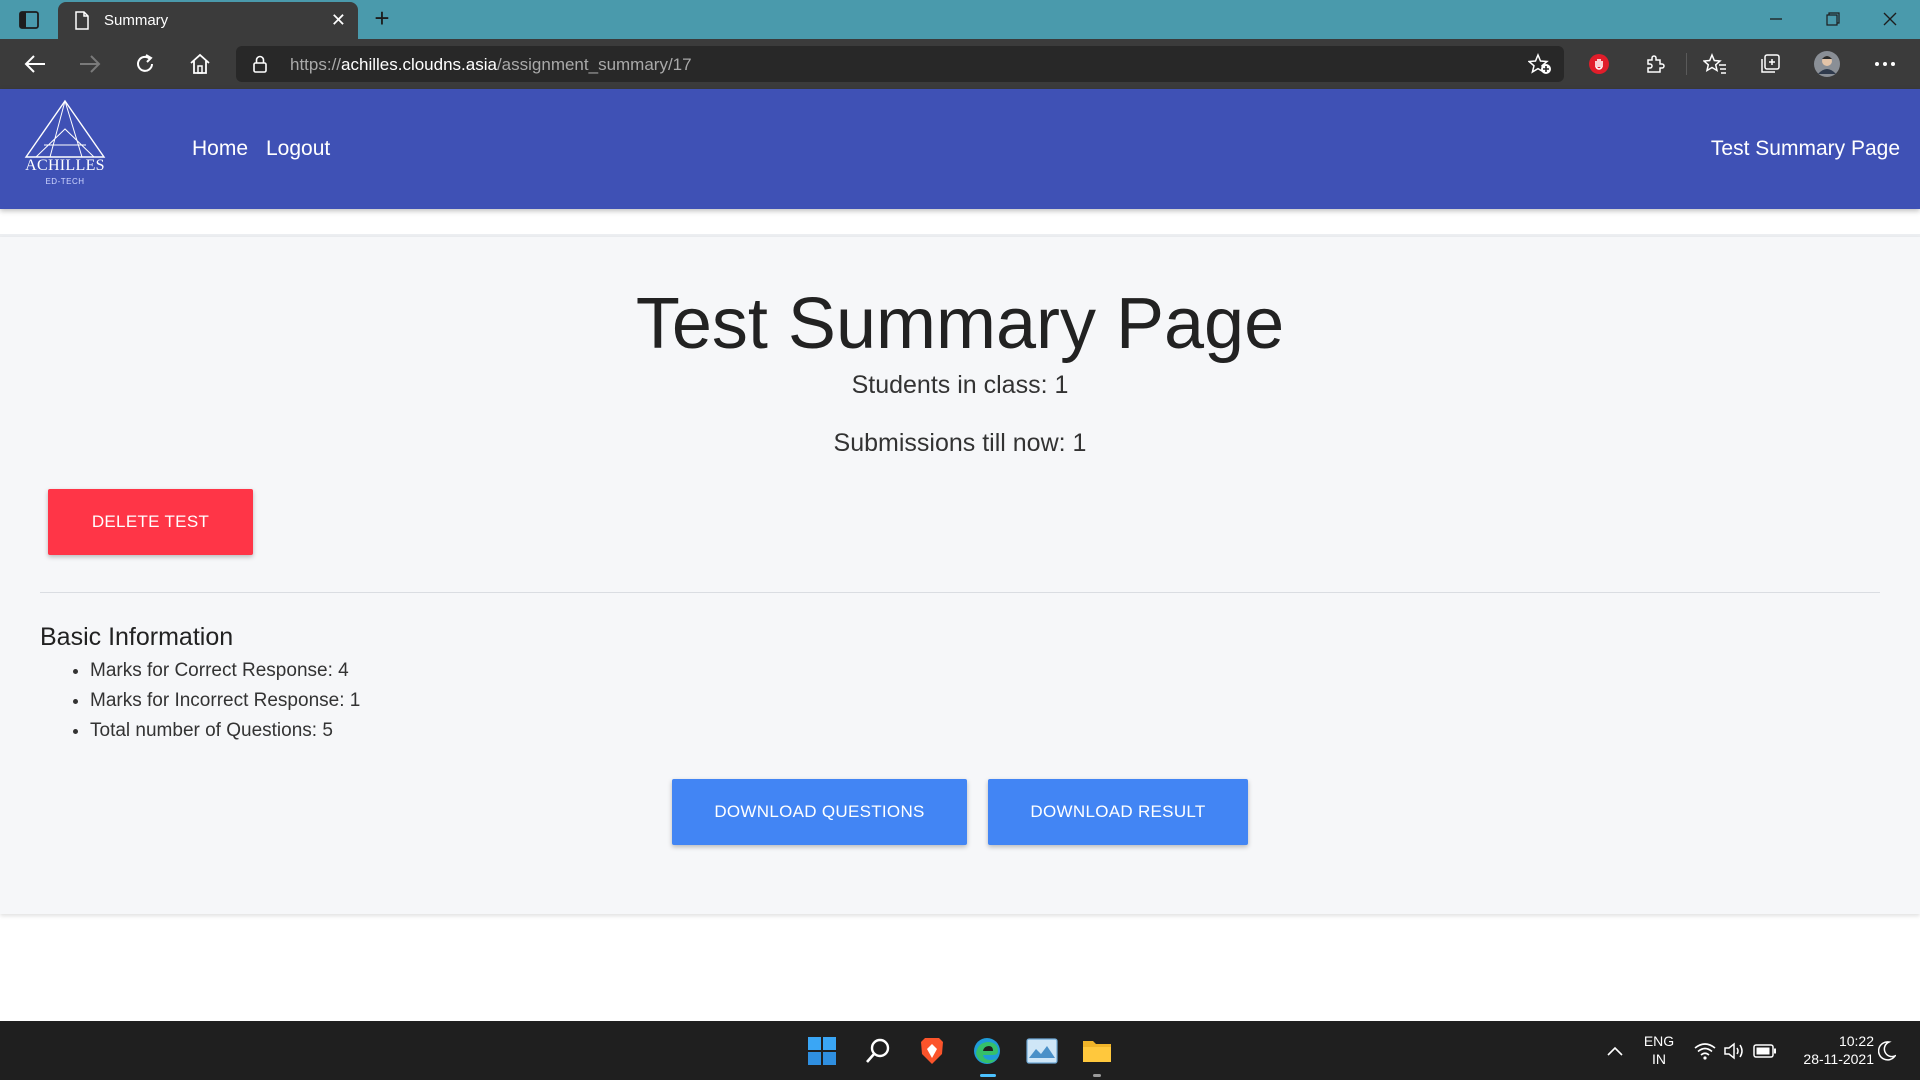 Image resolution: width=1920 pixels, height=1080 pixels. What do you see at coordinates (1539, 66) in the screenshot?
I see `add-favorite-icon` at bounding box center [1539, 66].